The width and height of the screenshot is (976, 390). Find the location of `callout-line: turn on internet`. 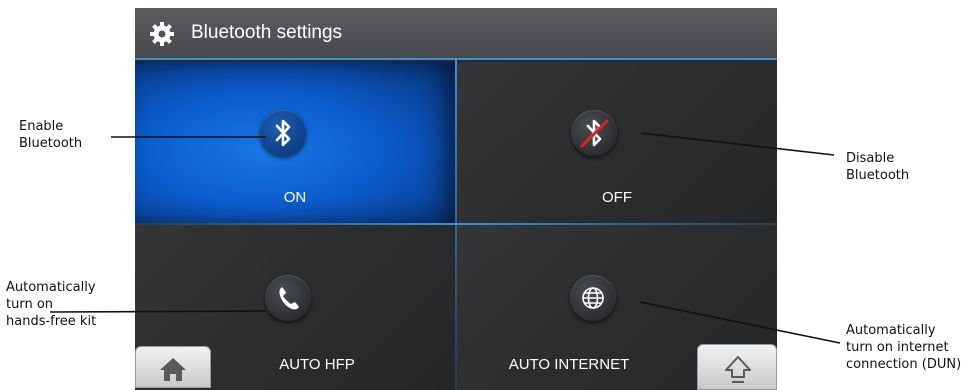

callout-line: turn on internet is located at coordinates (897, 347).